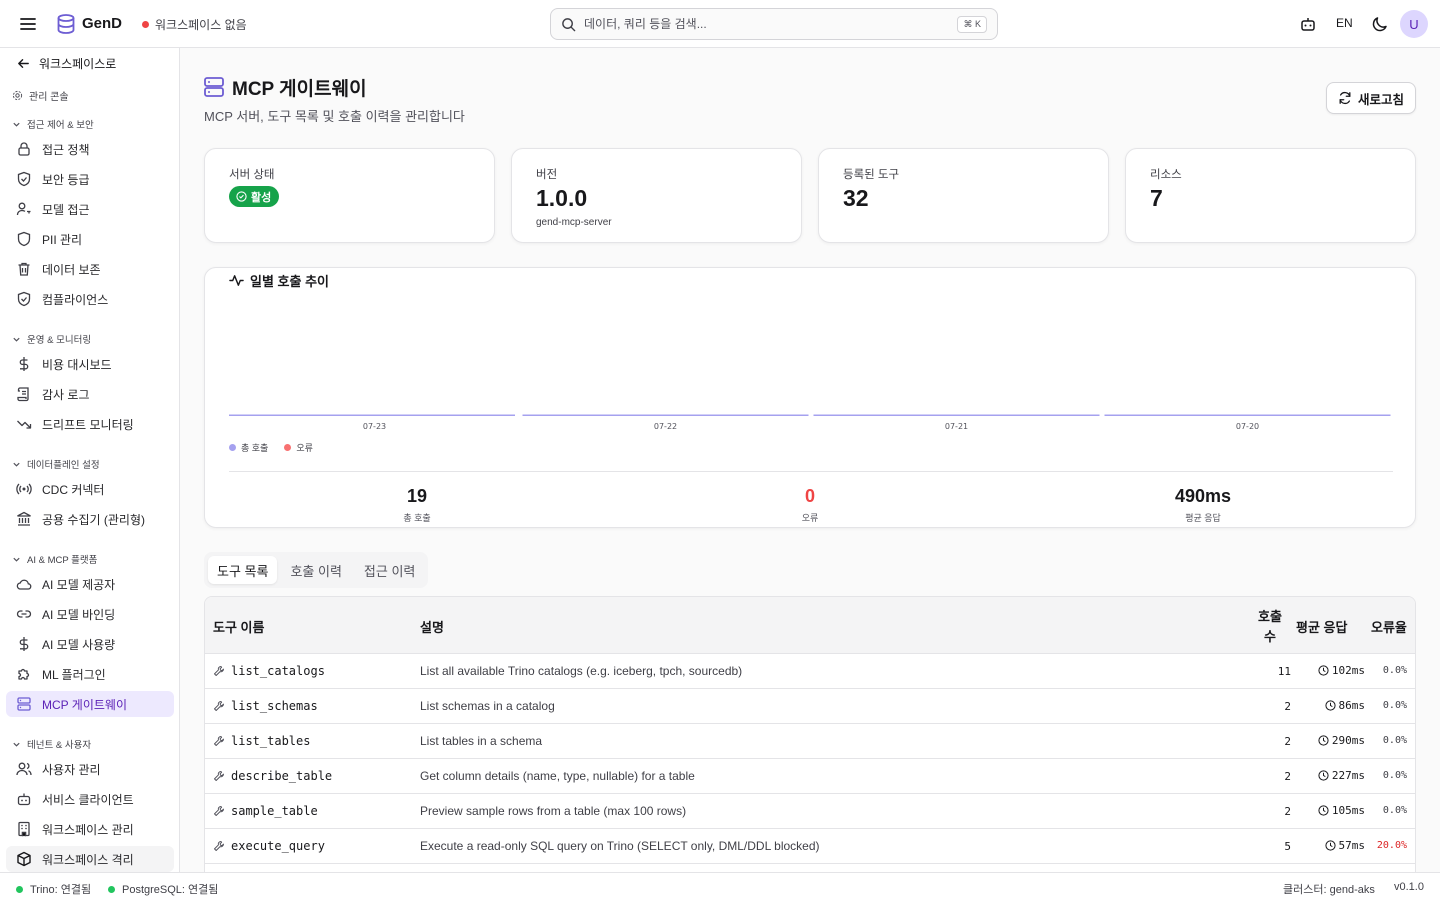 This screenshot has width=1440, height=900. I want to click on radio-signal-icon, so click(24, 489).